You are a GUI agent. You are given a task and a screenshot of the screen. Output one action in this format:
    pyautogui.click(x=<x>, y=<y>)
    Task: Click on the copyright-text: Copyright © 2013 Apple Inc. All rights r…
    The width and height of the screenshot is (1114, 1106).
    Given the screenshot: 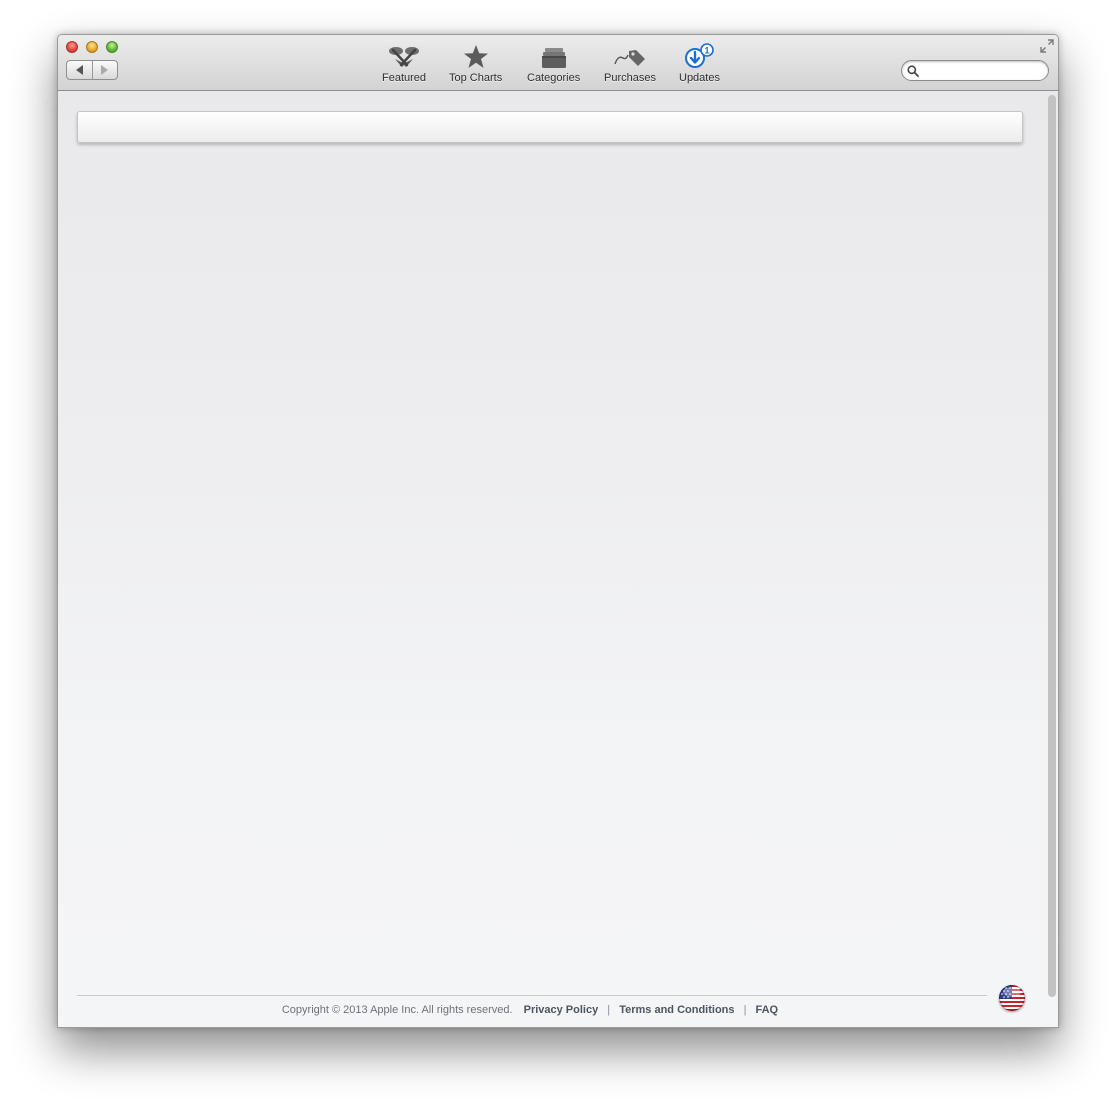 What is the action you would take?
    pyautogui.click(x=397, y=1010)
    